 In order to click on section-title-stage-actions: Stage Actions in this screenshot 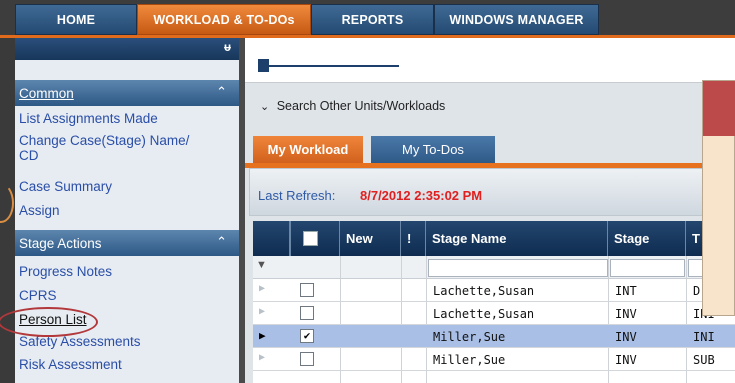, I will do `click(60, 243)`.